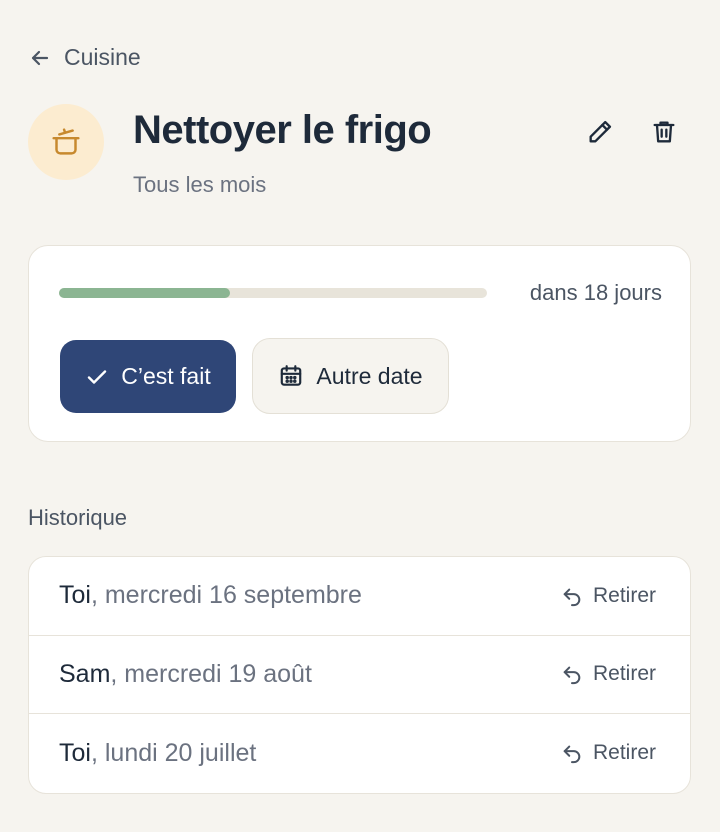 The image size is (720, 832). I want to click on due-text: dans 18 jours, so click(595, 292).